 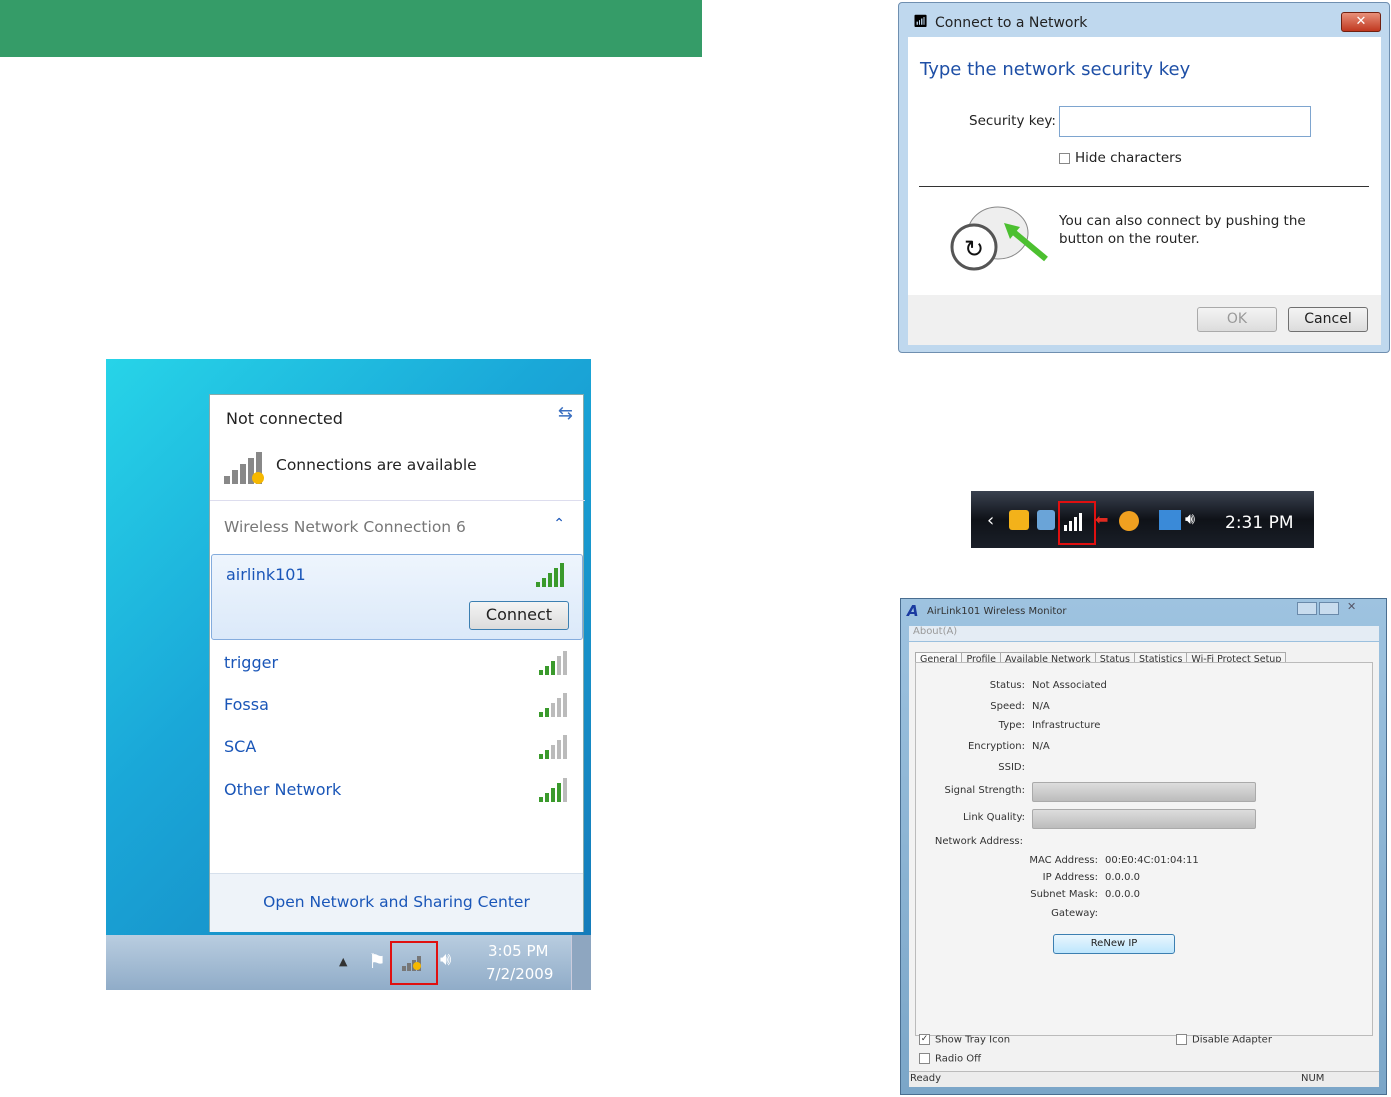 I want to click on network-name: trigger, so click(x=251, y=662).